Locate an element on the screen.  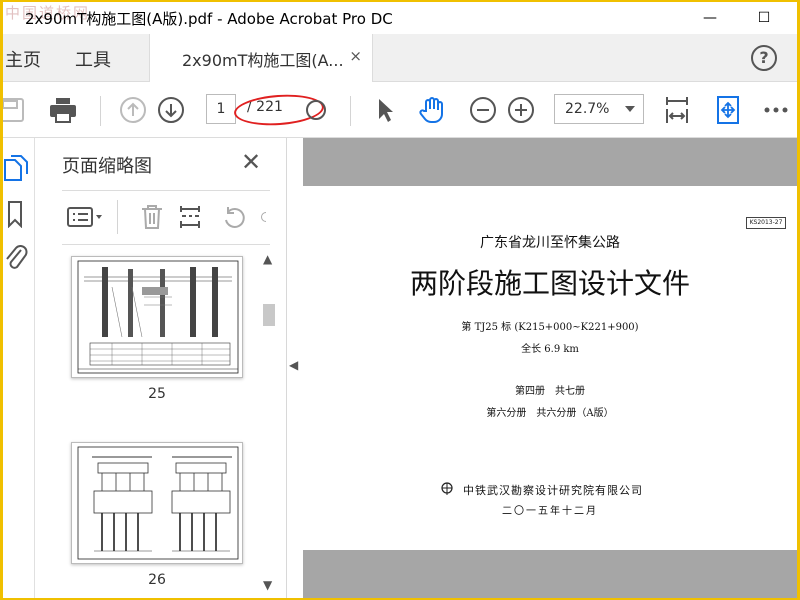
tab-tools: 工具 is located at coordinates (93, 59).